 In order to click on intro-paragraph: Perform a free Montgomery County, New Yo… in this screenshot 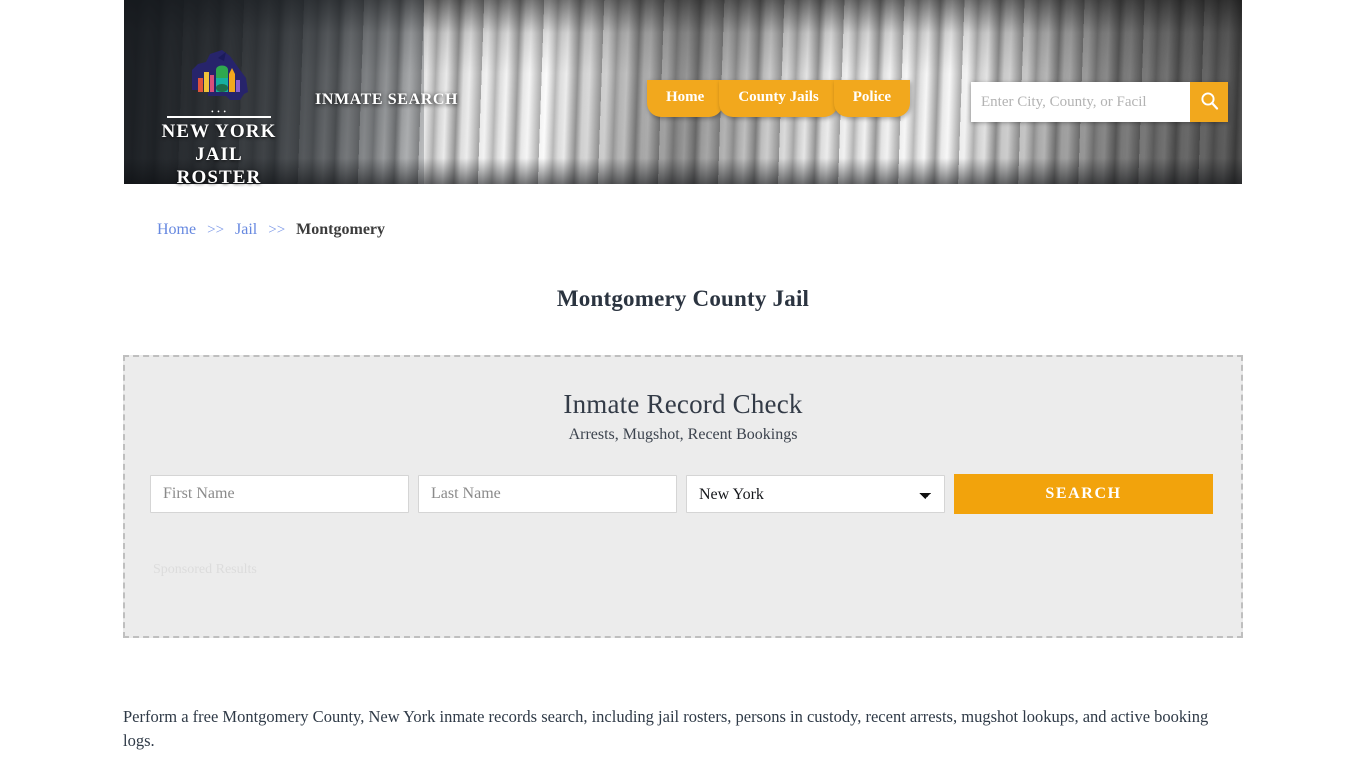, I will do `click(666, 728)`.